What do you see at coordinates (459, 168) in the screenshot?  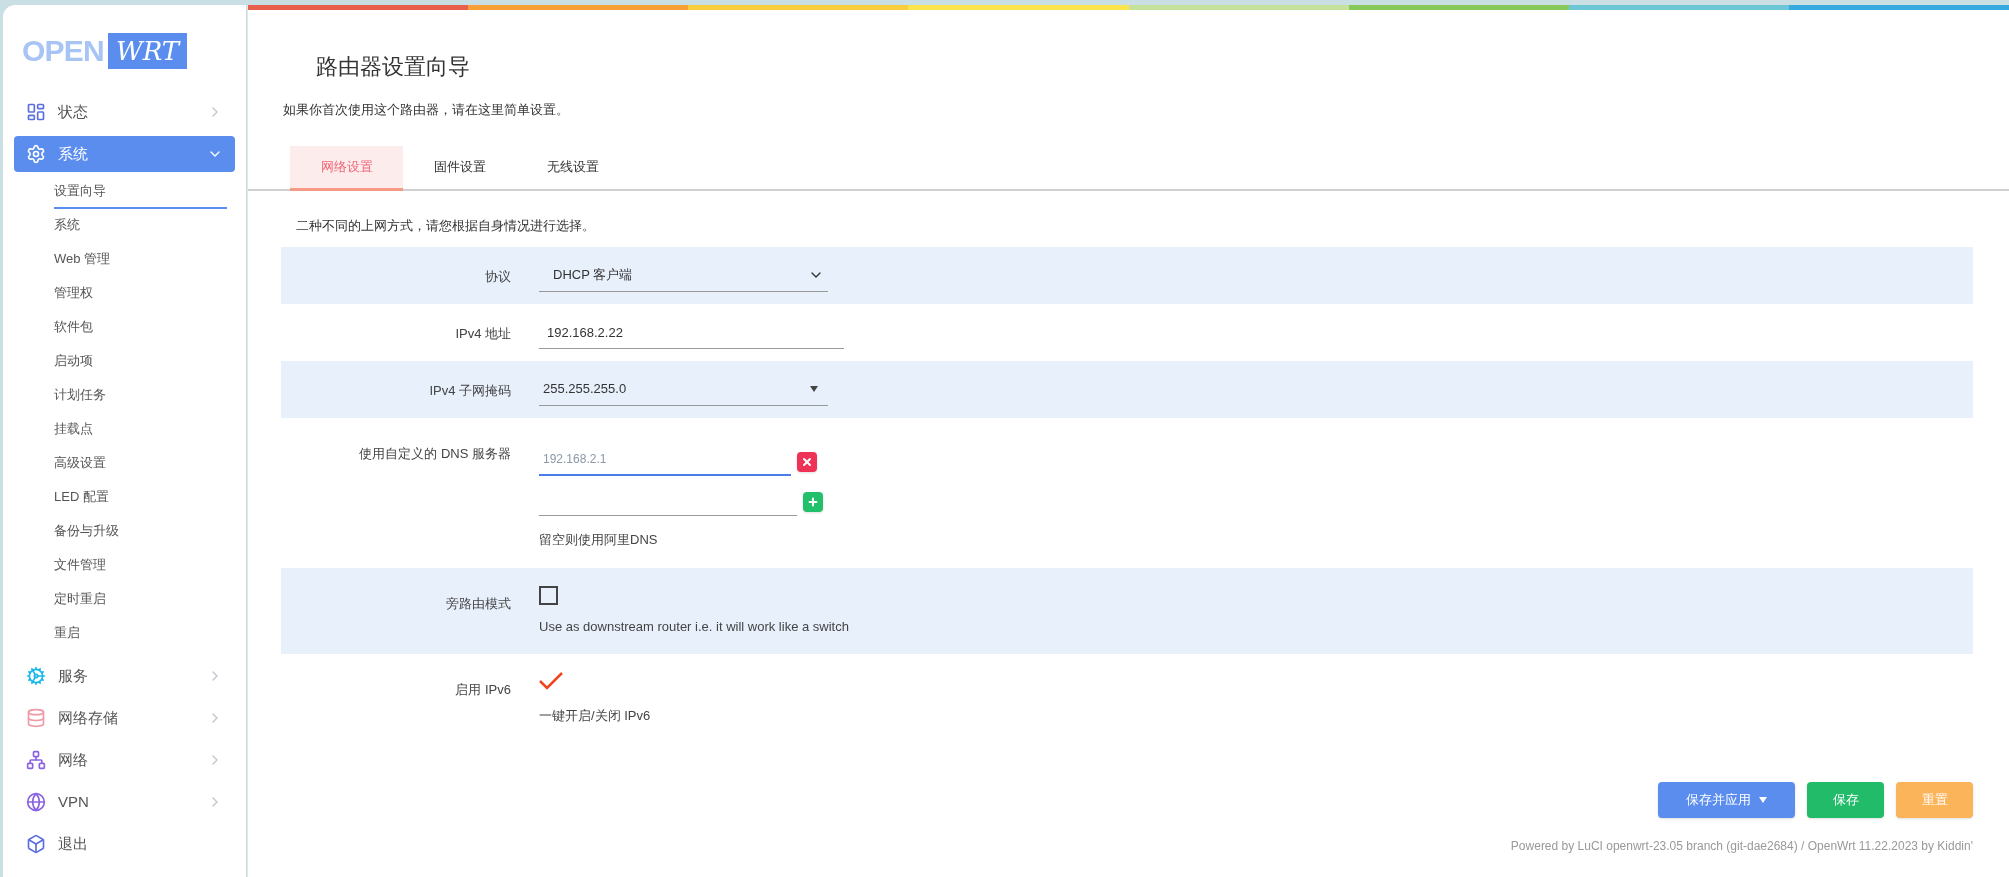 I see `tab: 固件设置` at bounding box center [459, 168].